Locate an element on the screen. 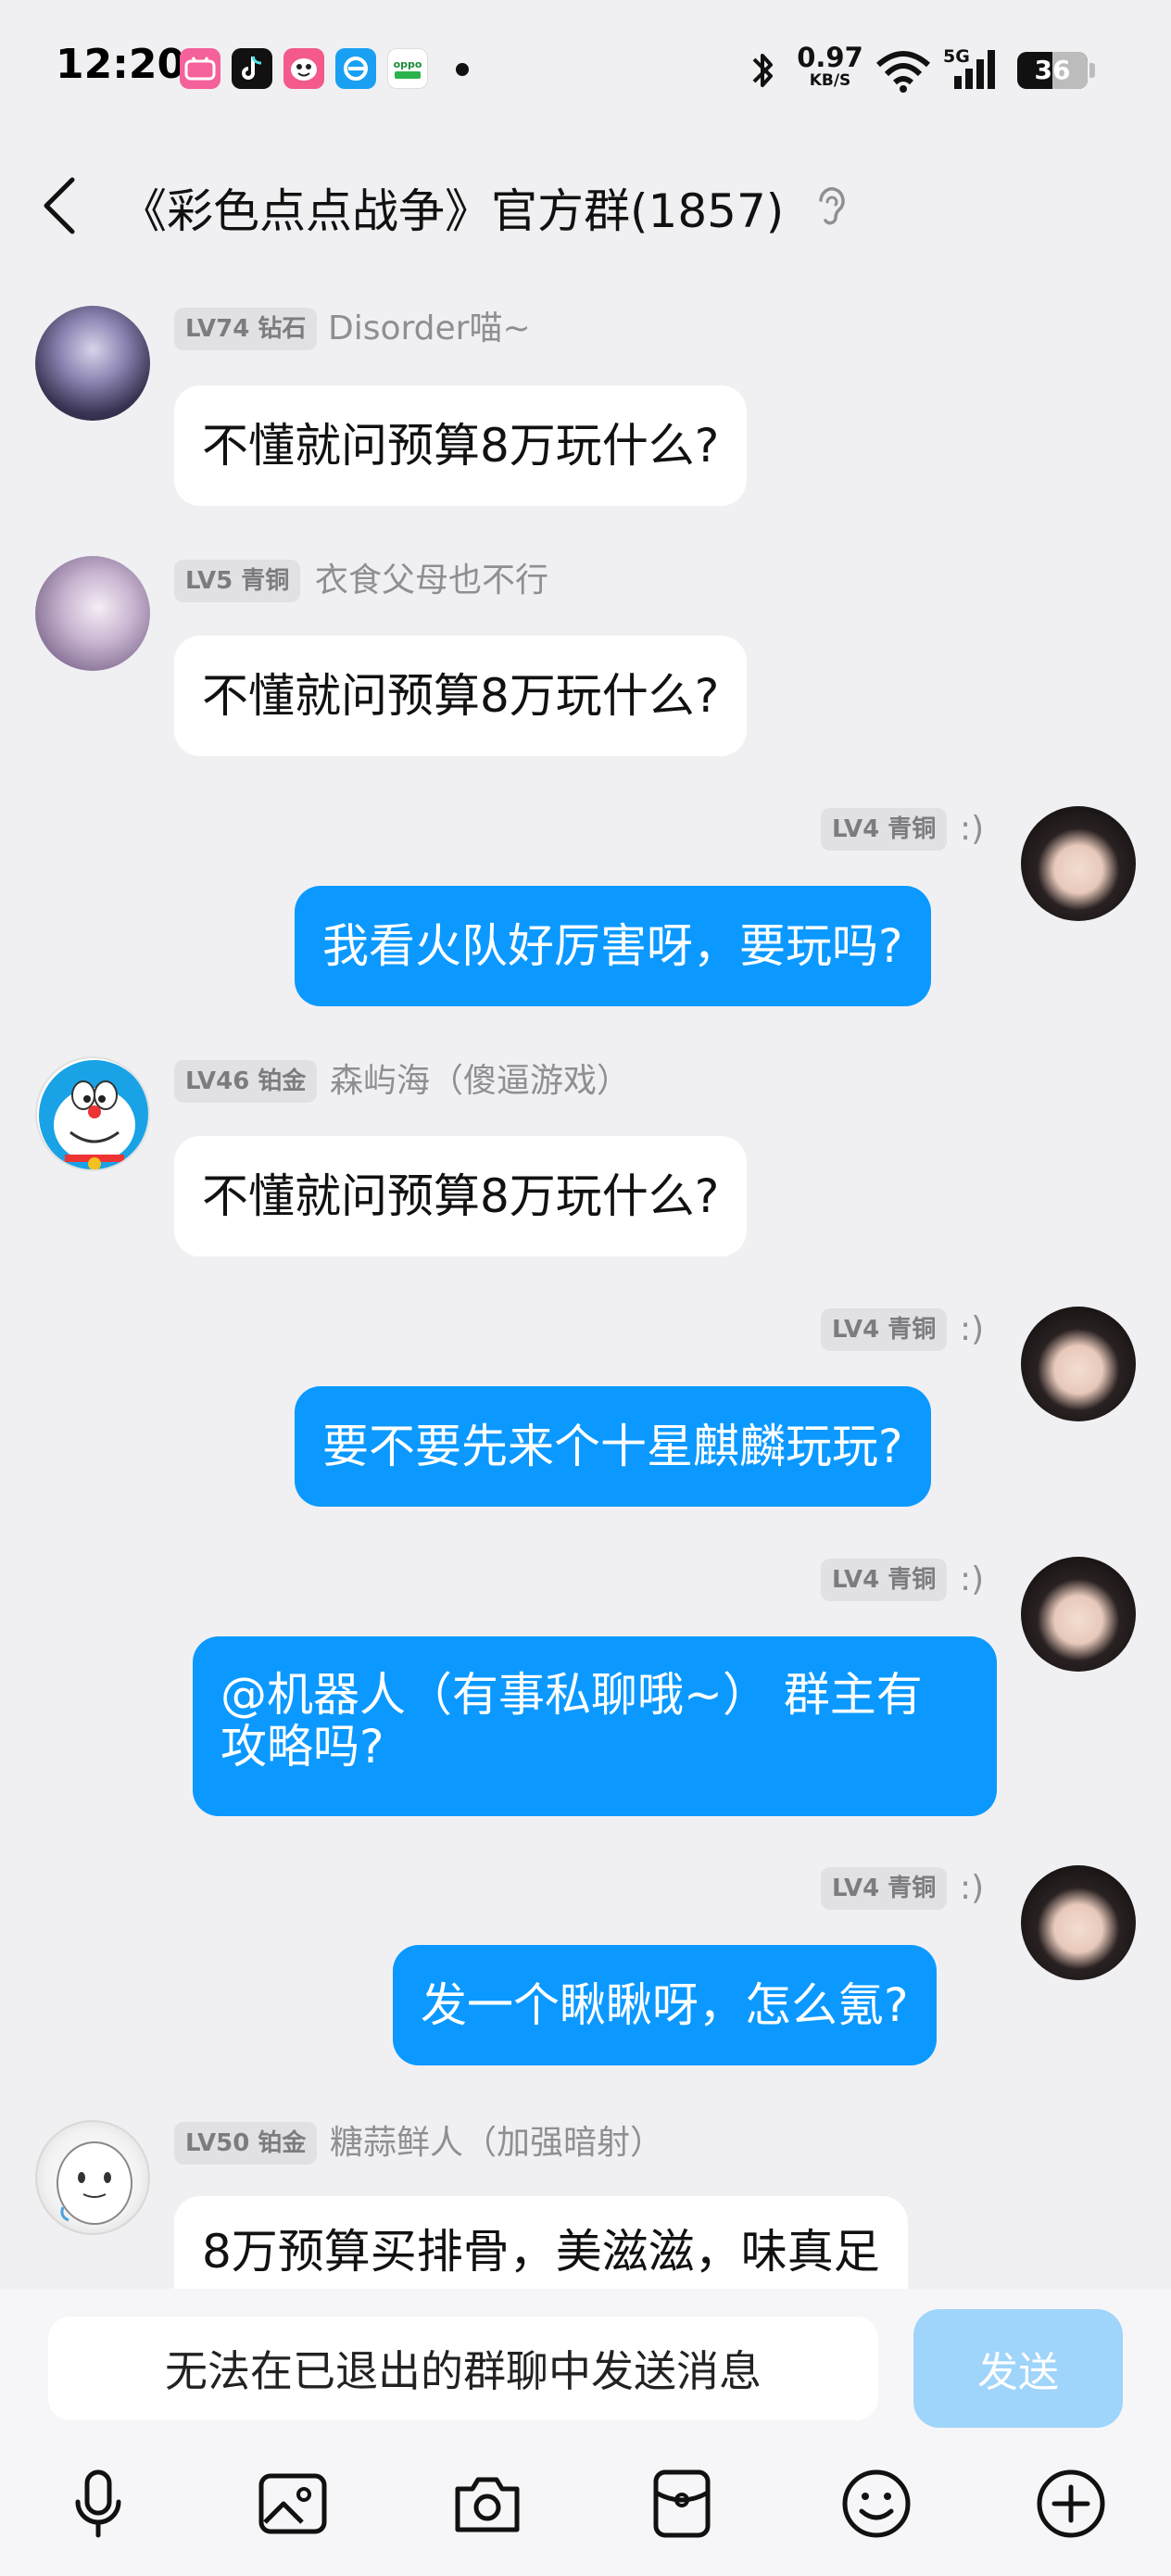  message-item: LV46 铂金 森屿海（傻逼游戏） 不懂就问预算8万玩什么? is located at coordinates (585, 1153).